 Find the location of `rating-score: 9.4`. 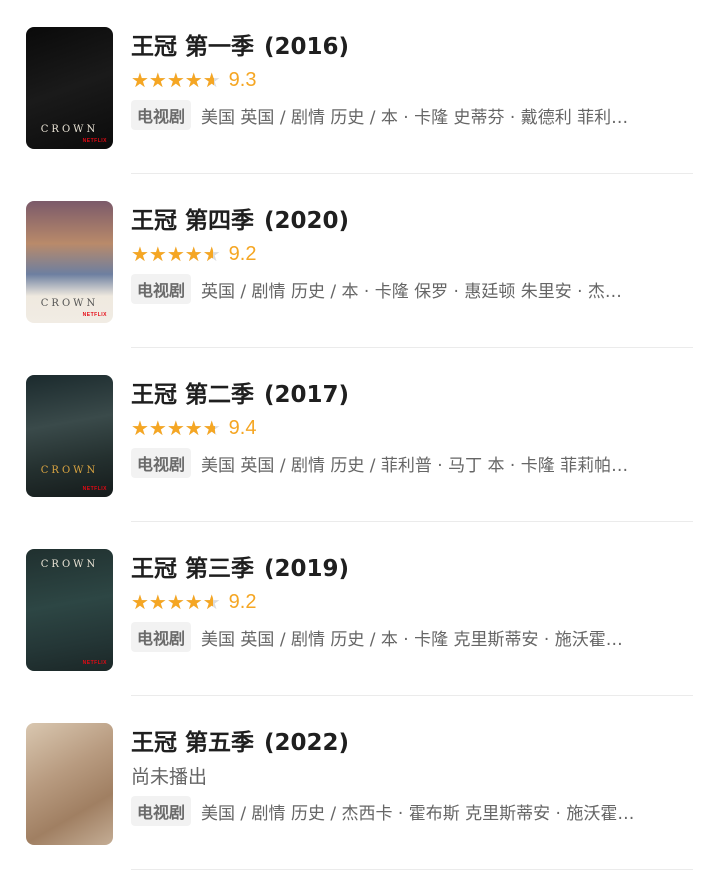

rating-score: 9.4 is located at coordinates (242, 427).